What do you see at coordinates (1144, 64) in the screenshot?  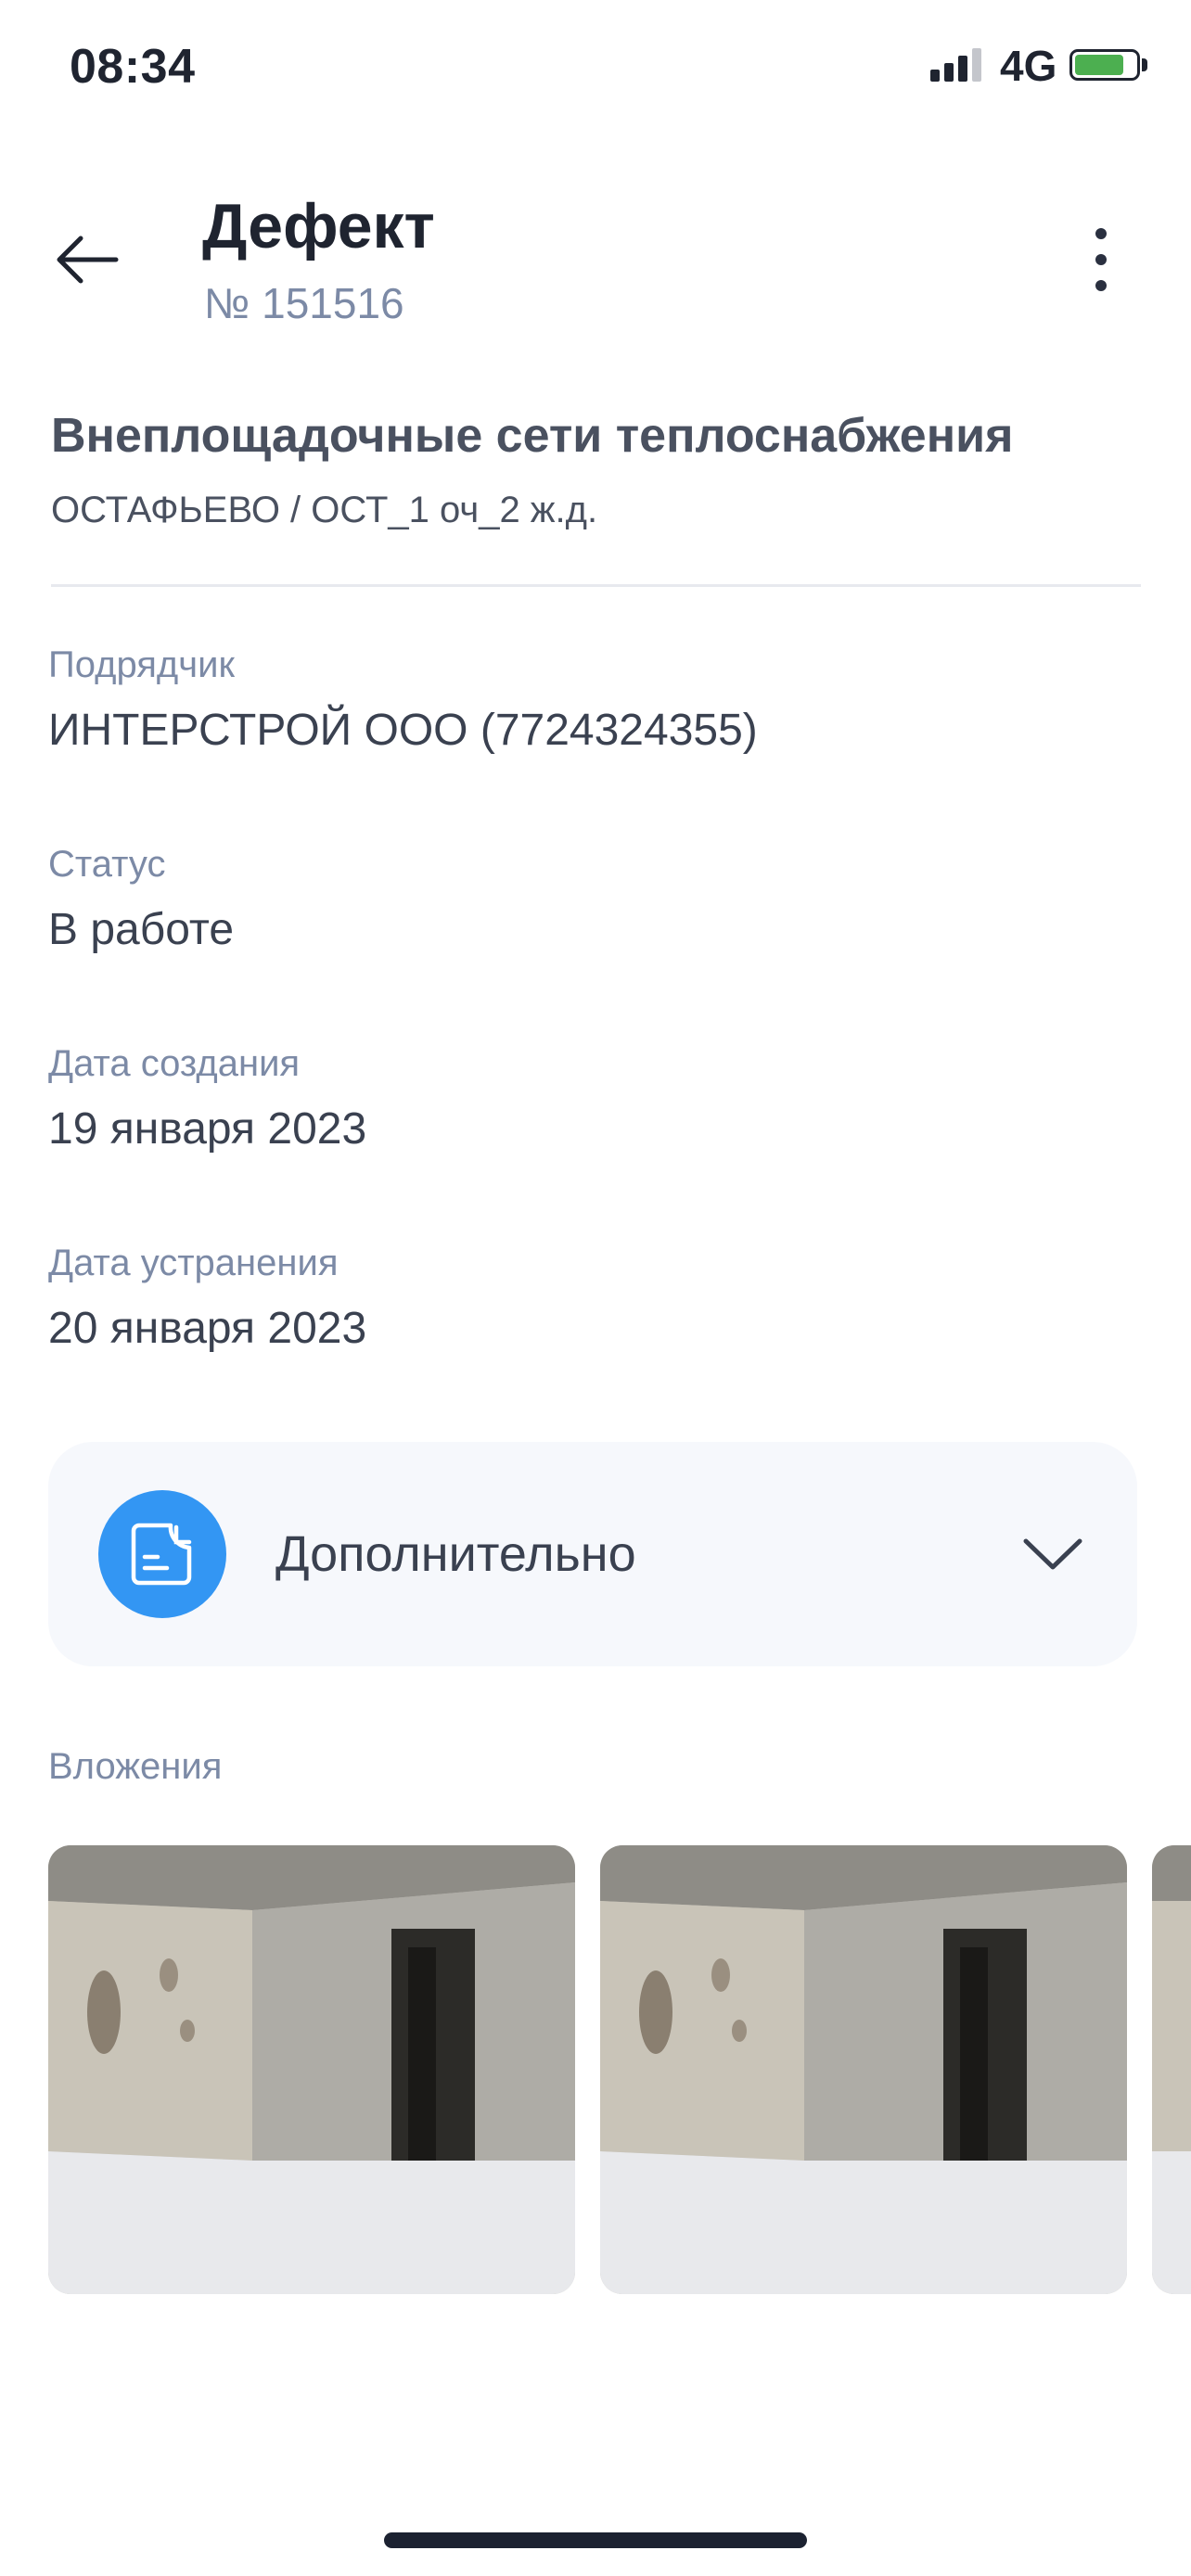 I see `battery-cap` at bounding box center [1144, 64].